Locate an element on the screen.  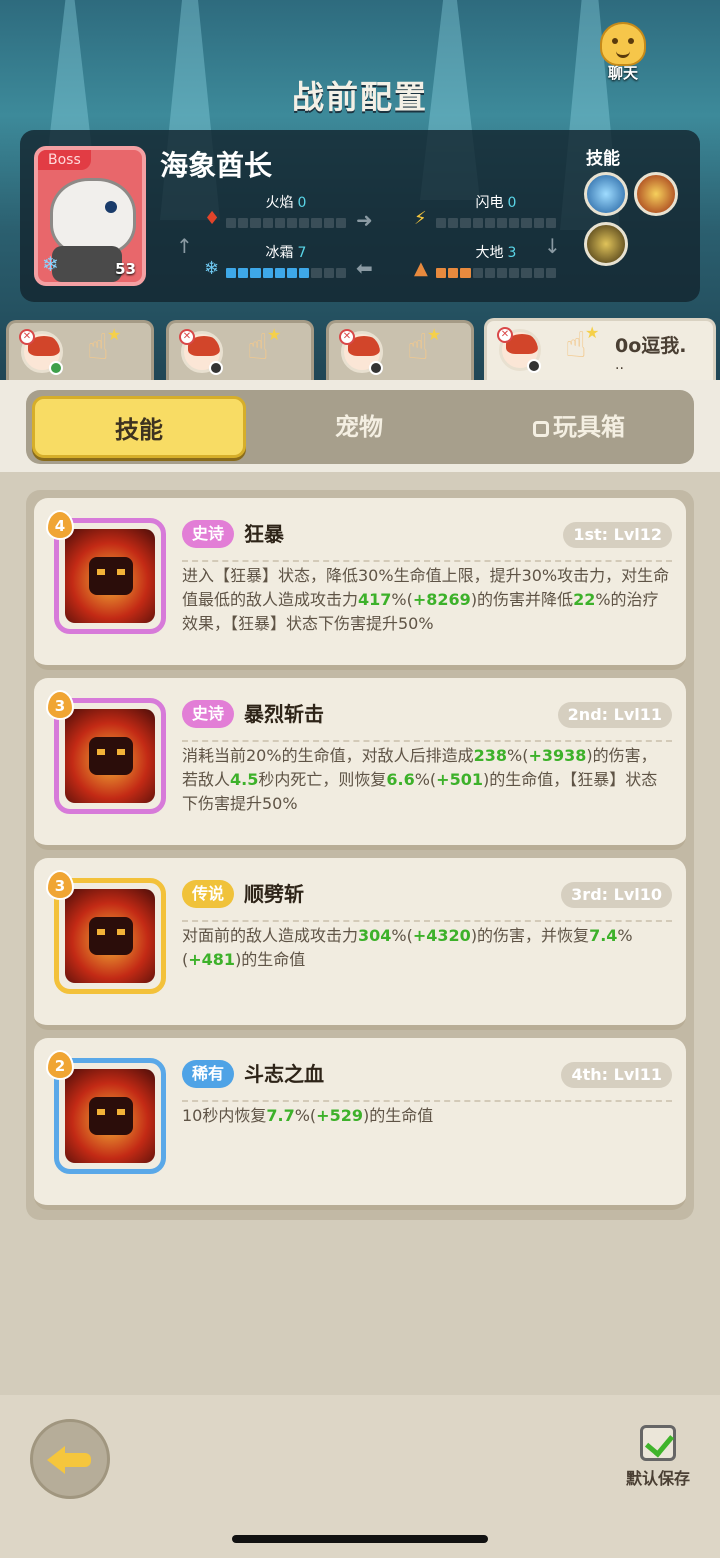
boss-skill-earth-icon is located at coordinates (606, 244).